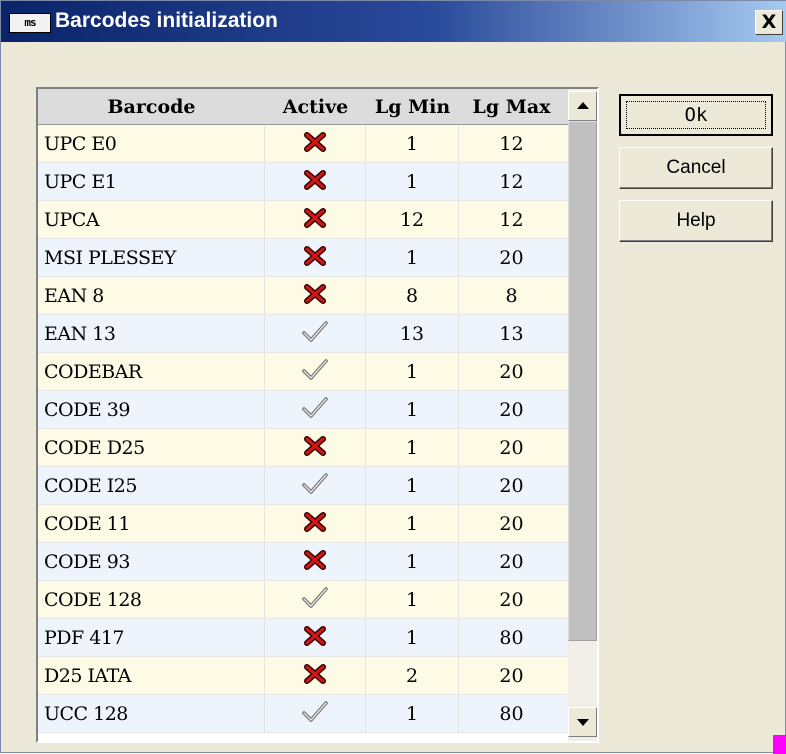 The height and width of the screenshot is (754, 786). I want to click on barcode-name-cell: EAN 13, so click(151, 334).